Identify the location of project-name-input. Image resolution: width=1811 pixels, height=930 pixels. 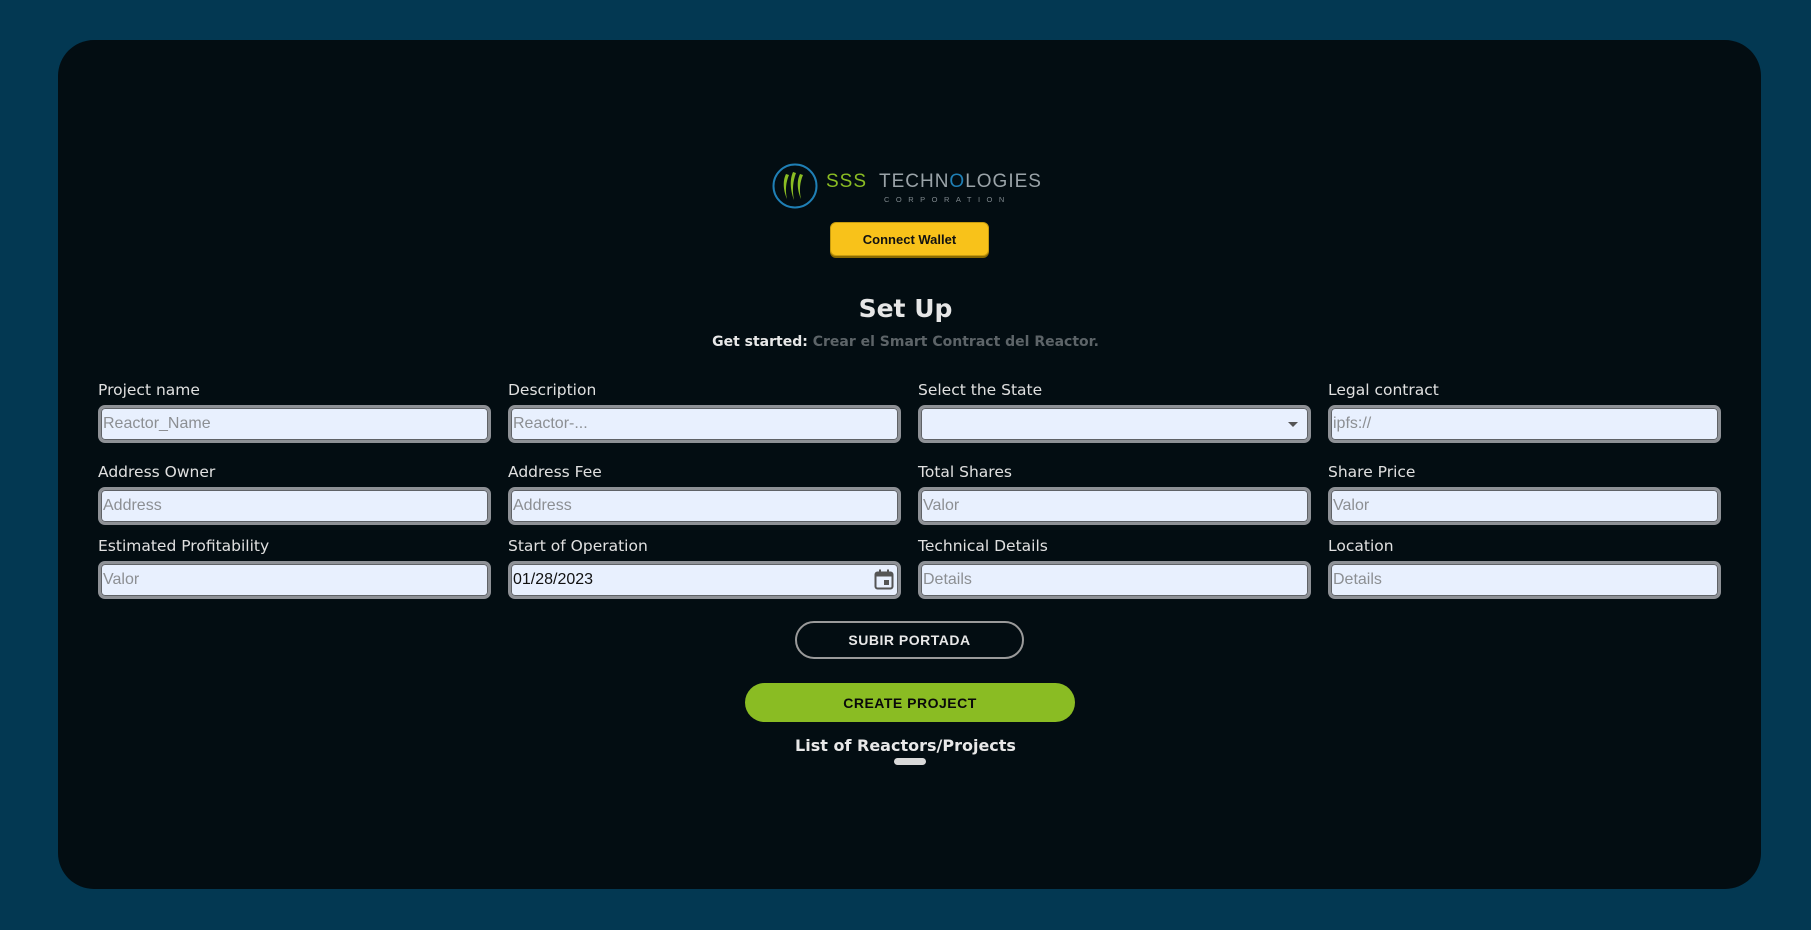
(294, 424).